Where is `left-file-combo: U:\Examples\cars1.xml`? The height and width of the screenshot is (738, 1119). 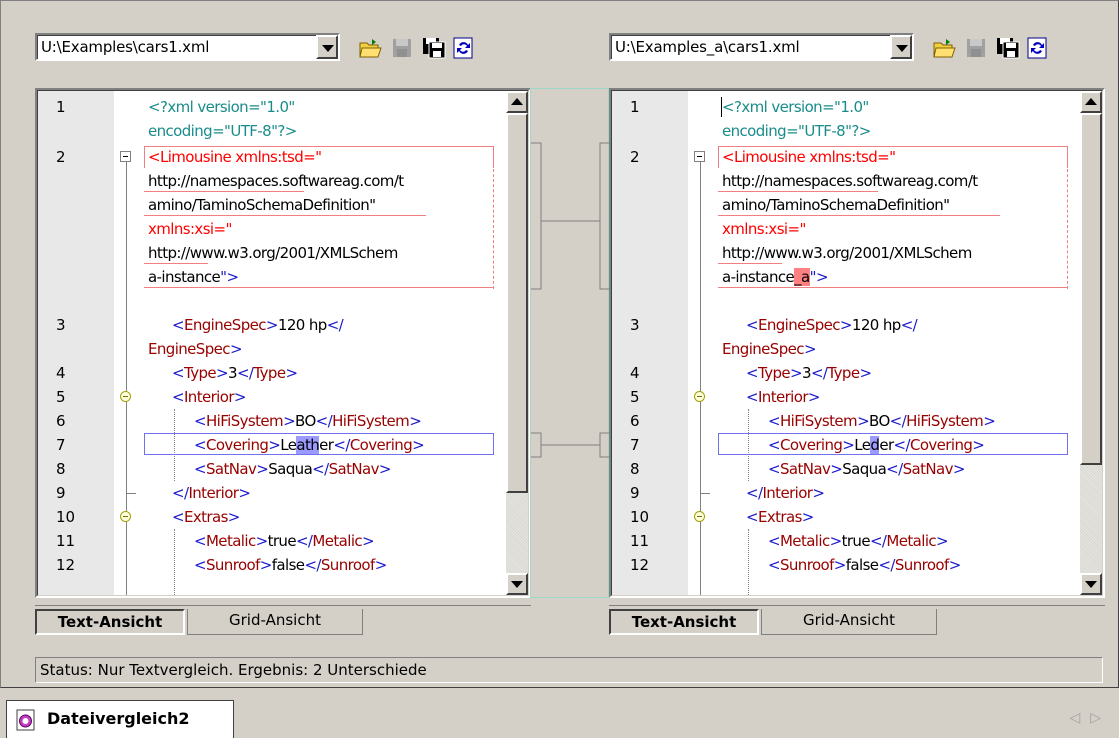
left-file-combo: U:\Examples\cars1.xml is located at coordinates (187, 47).